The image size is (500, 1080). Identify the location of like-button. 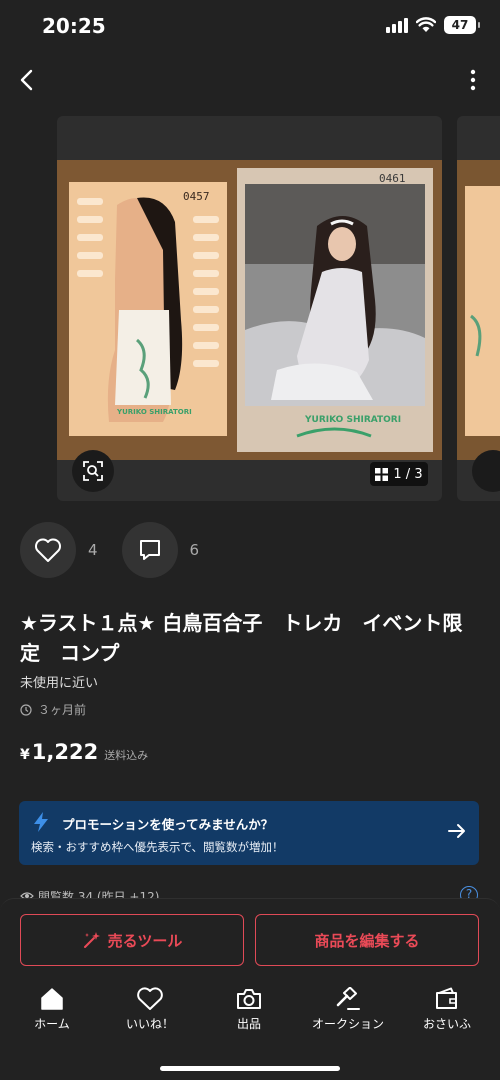
(48, 550).